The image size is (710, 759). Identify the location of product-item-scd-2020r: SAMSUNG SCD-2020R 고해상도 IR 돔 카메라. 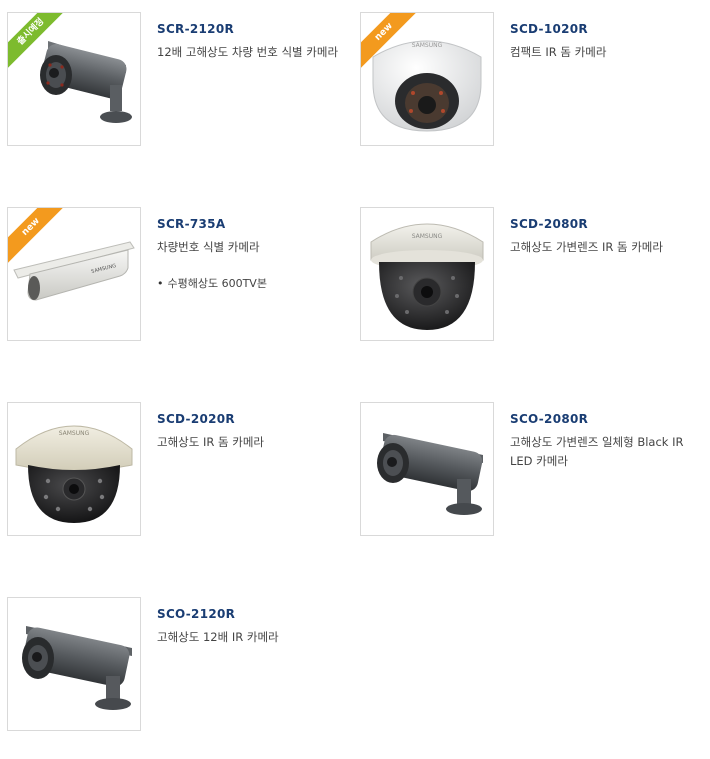
(182, 469).